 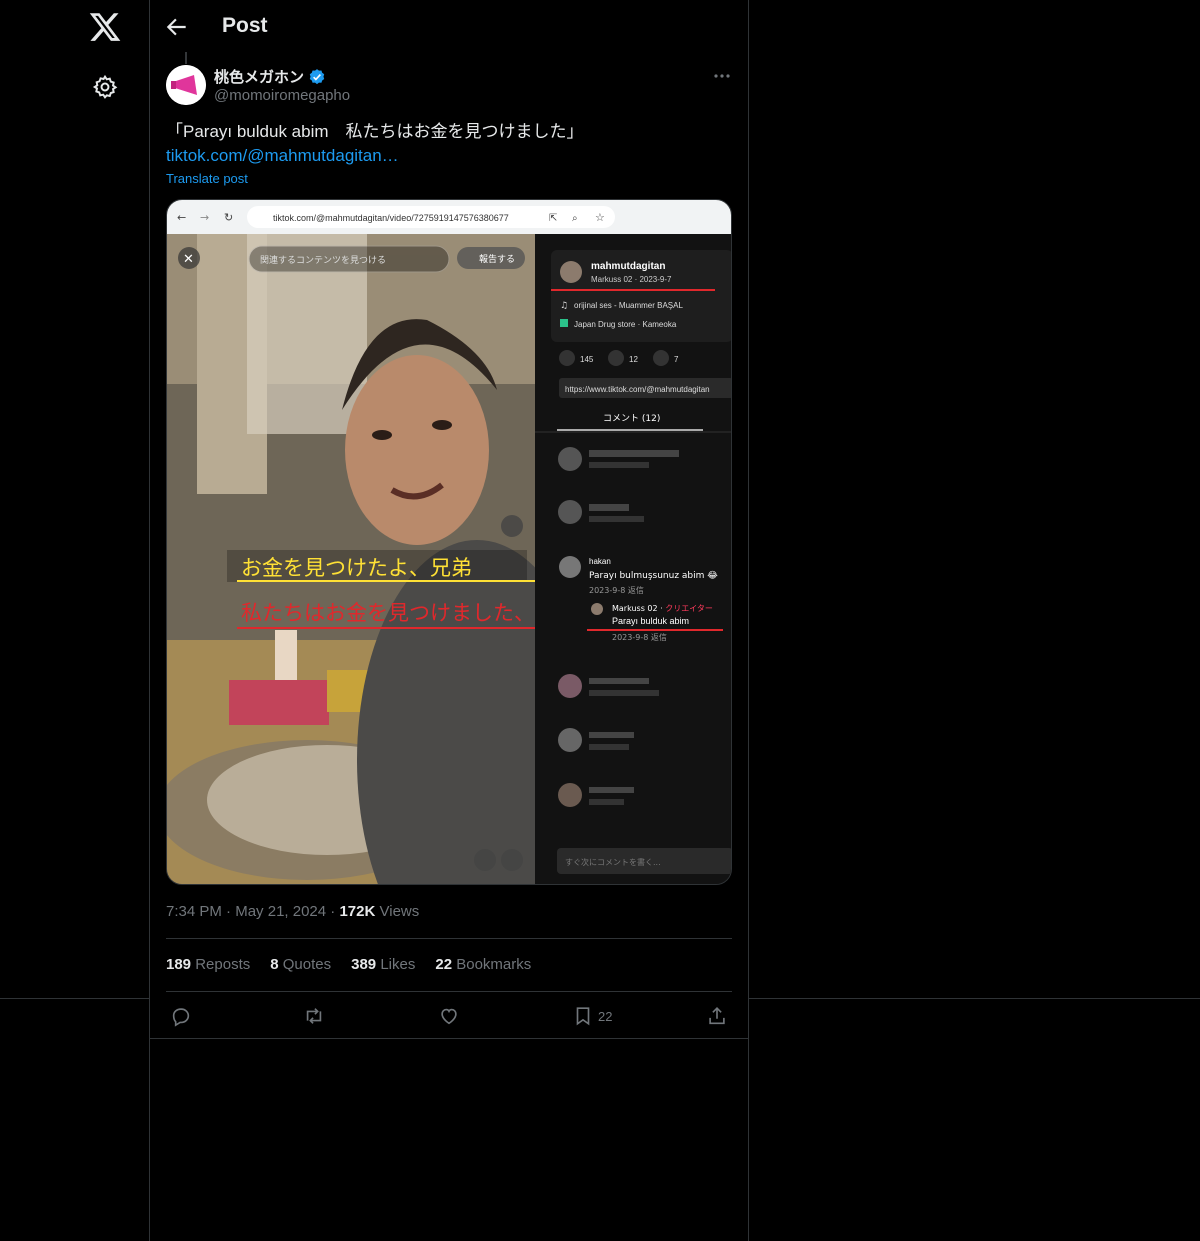 I want to click on likes-count: 145, so click(x=587, y=359).